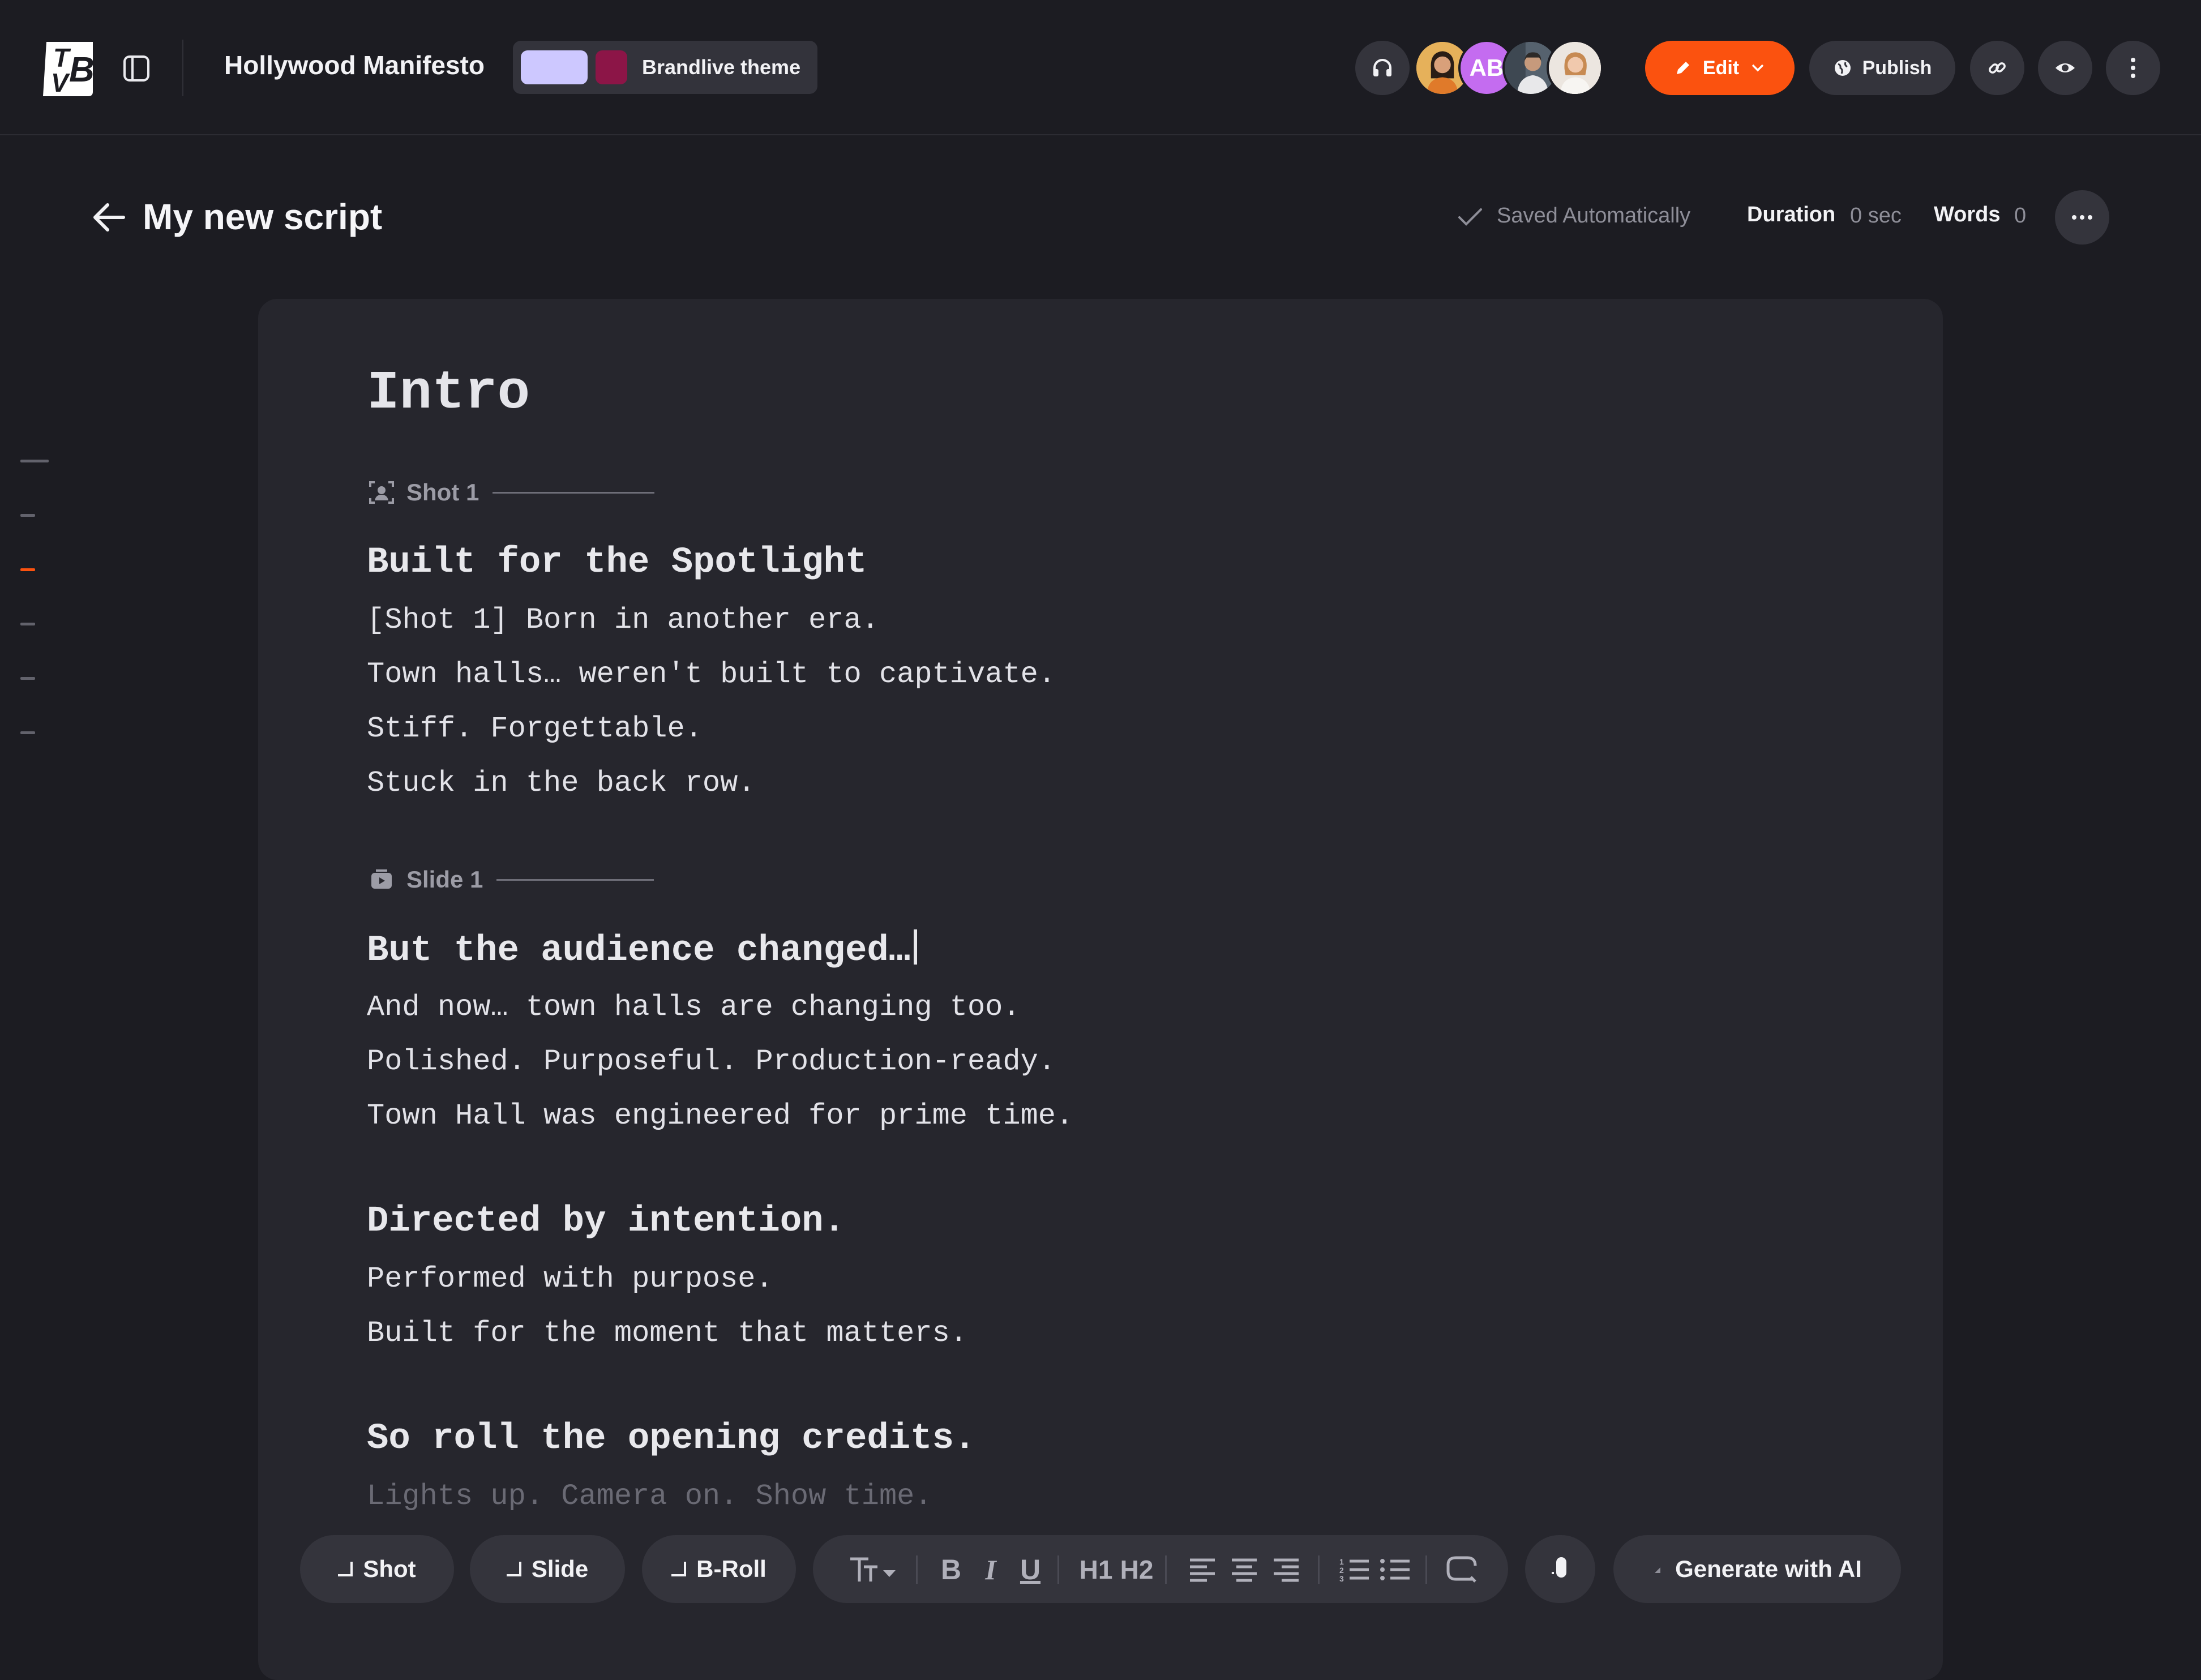  I want to click on numbered-list-icon: 1 2 3, so click(1354, 1570).